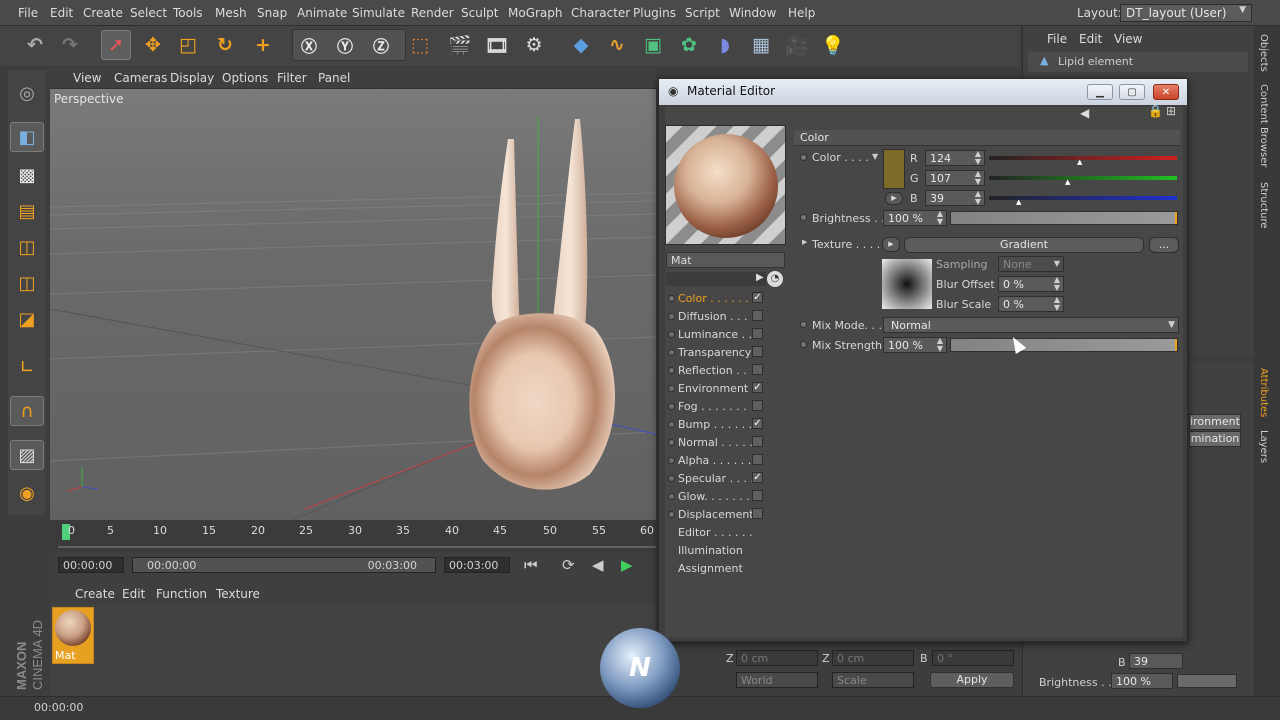 The height and width of the screenshot is (720, 1280). What do you see at coordinates (891, 244) in the screenshot?
I see `texture-menu-icon: ▶` at bounding box center [891, 244].